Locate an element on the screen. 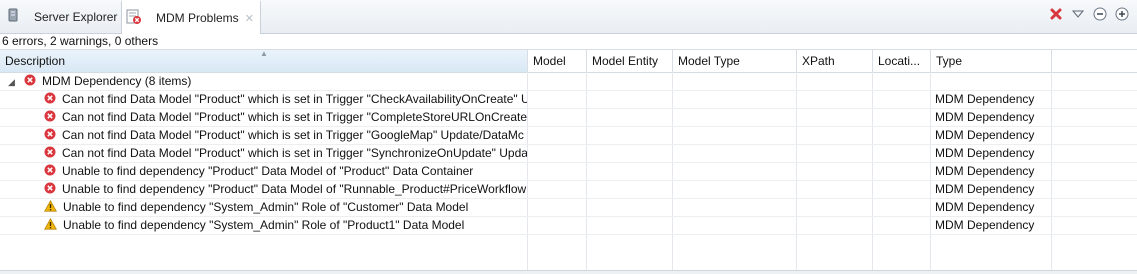  minimize-icon is located at coordinates (1100, 14).